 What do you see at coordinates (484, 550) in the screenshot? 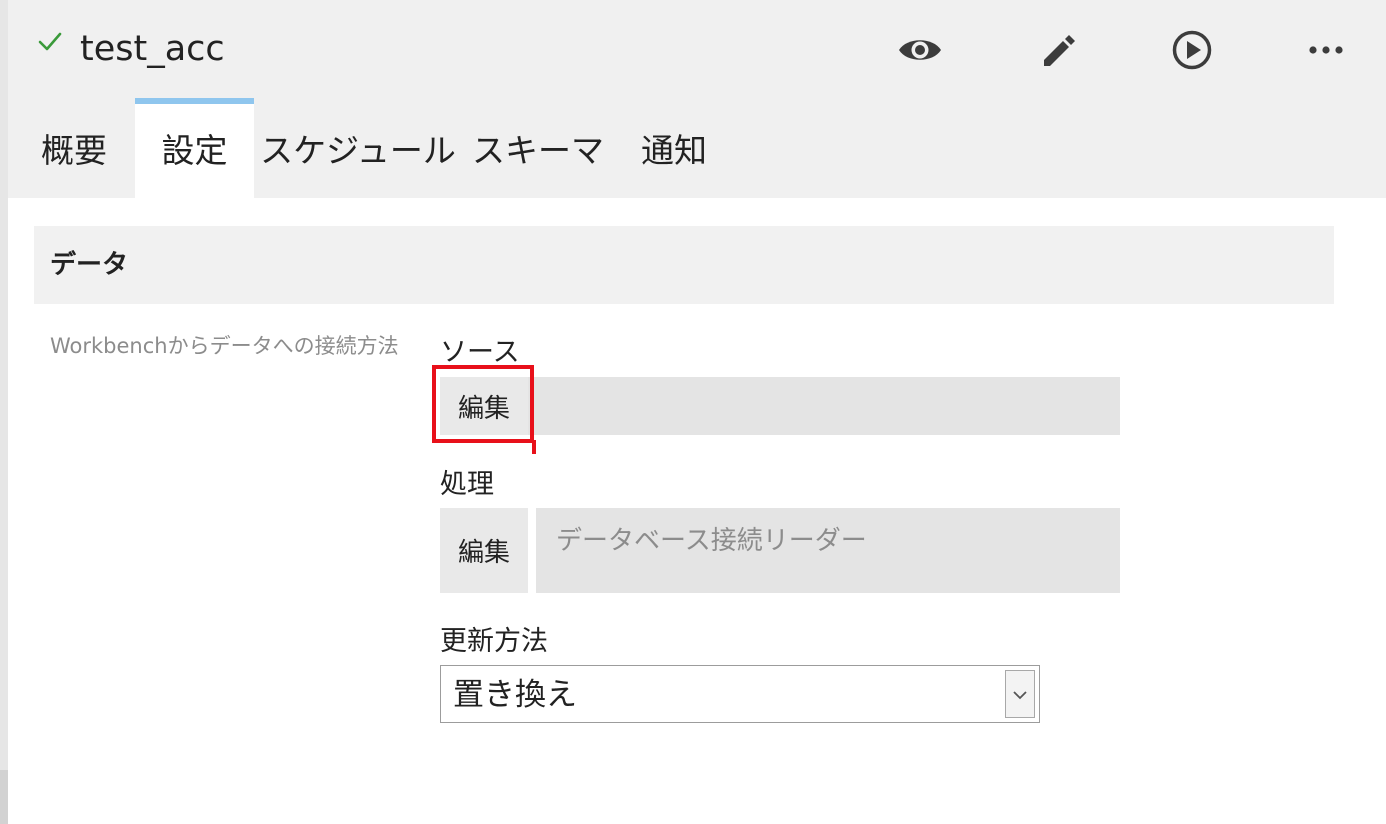
I see `processing-edit-button: 編集` at bounding box center [484, 550].